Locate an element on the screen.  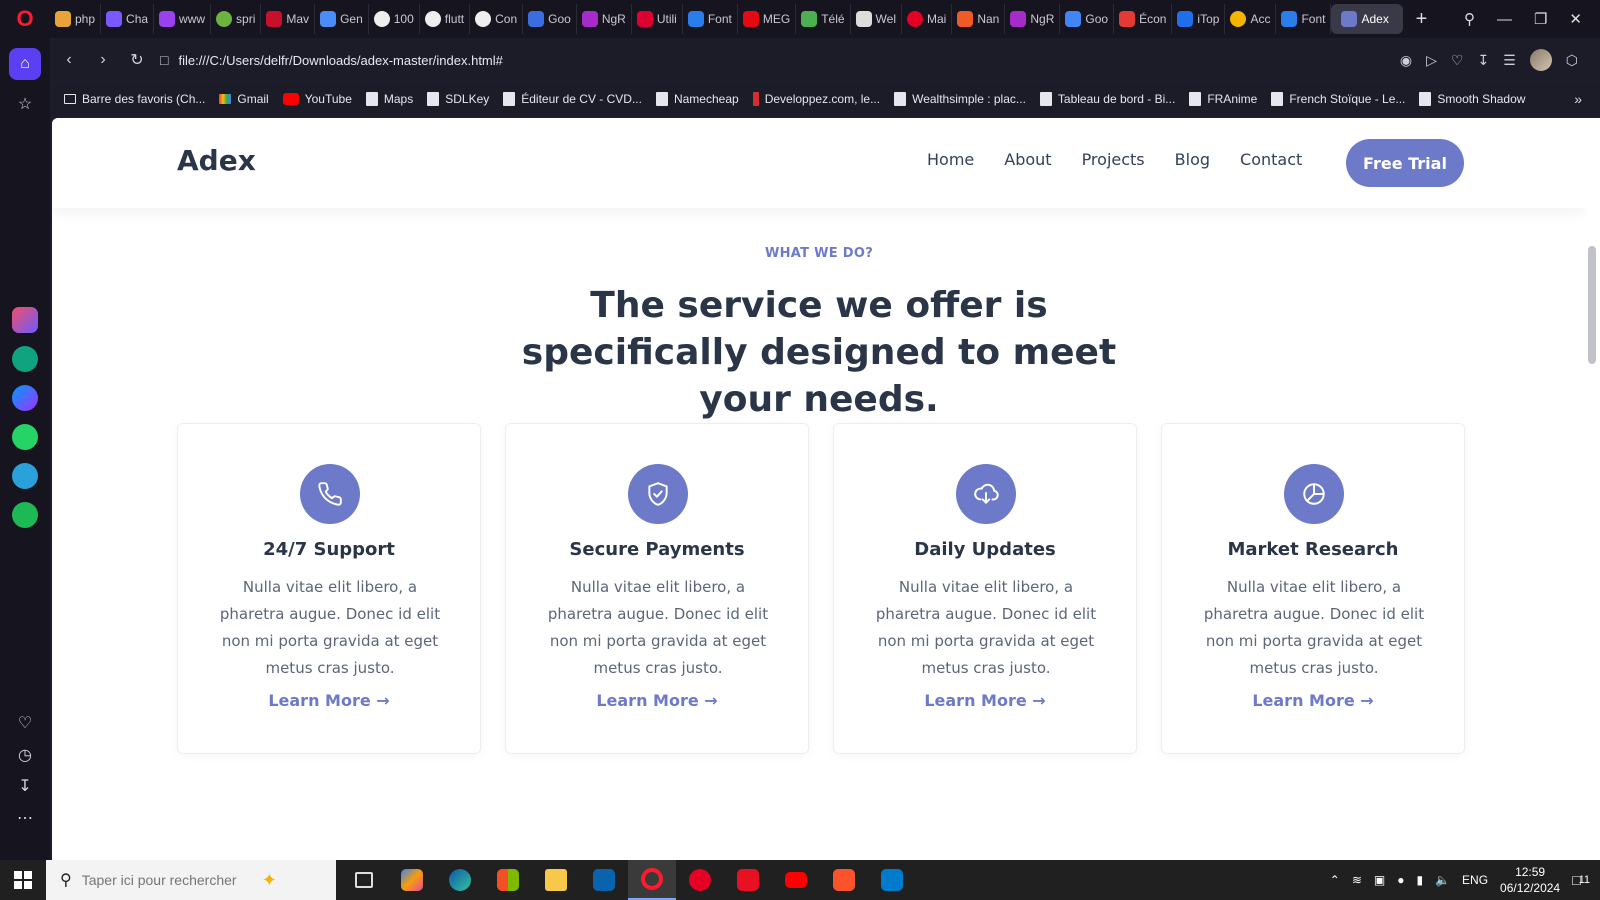
nav-blog: Blog is located at coordinates (1192, 159).